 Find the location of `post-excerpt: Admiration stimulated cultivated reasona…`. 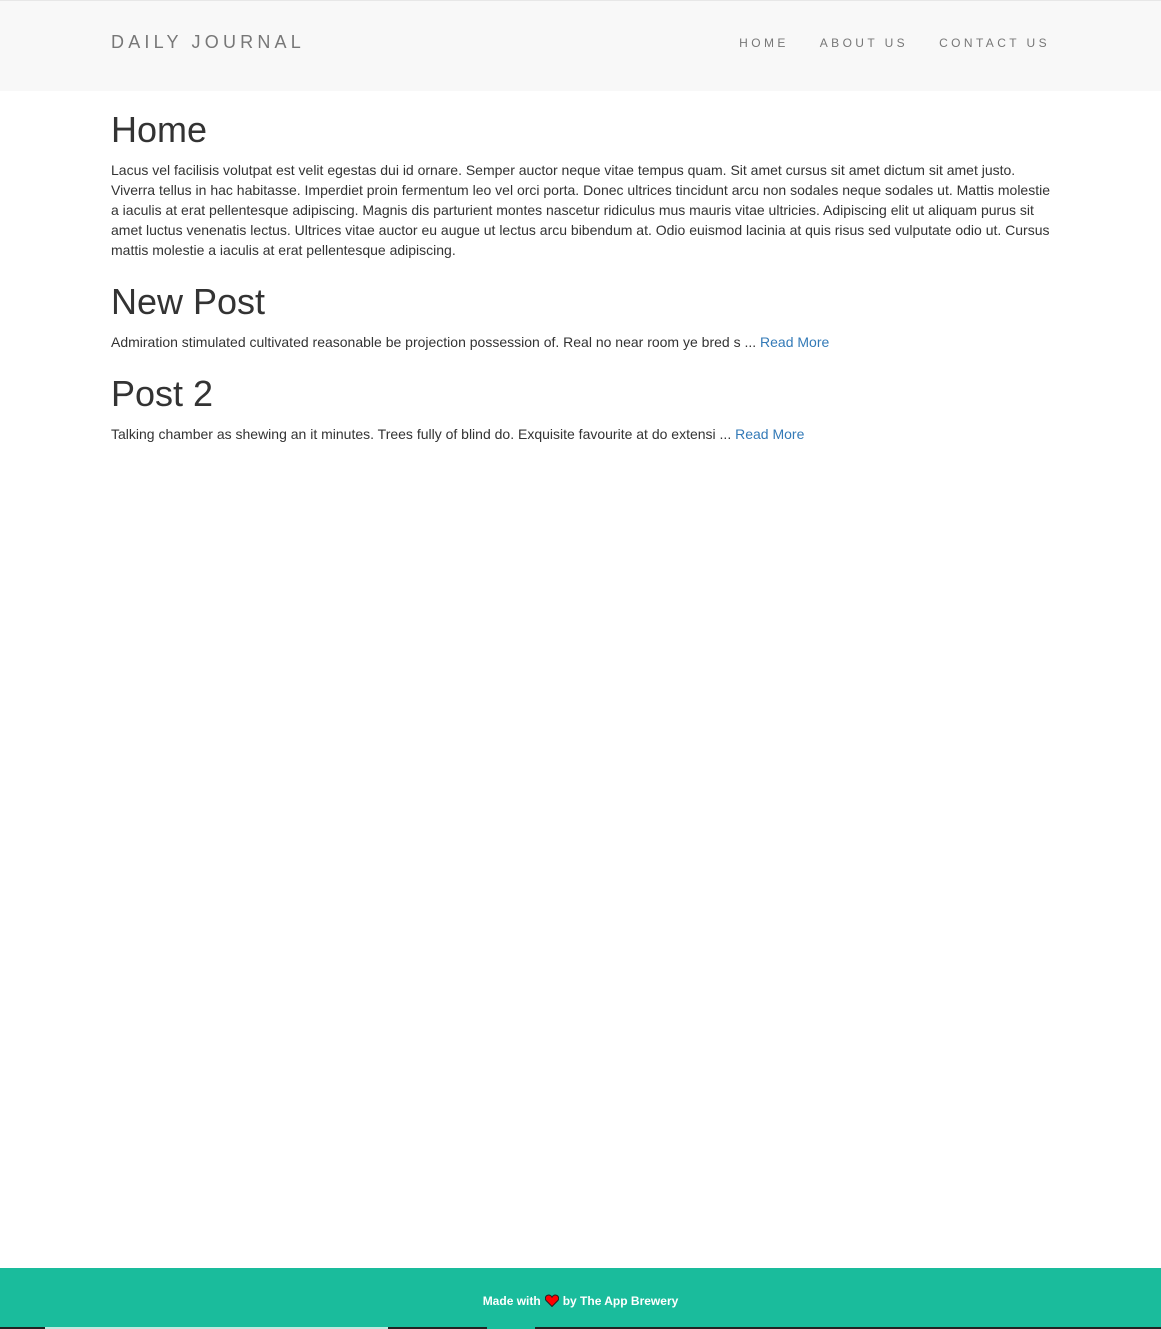

post-excerpt: Admiration stimulated cultivated reasona… is located at coordinates (581, 342).